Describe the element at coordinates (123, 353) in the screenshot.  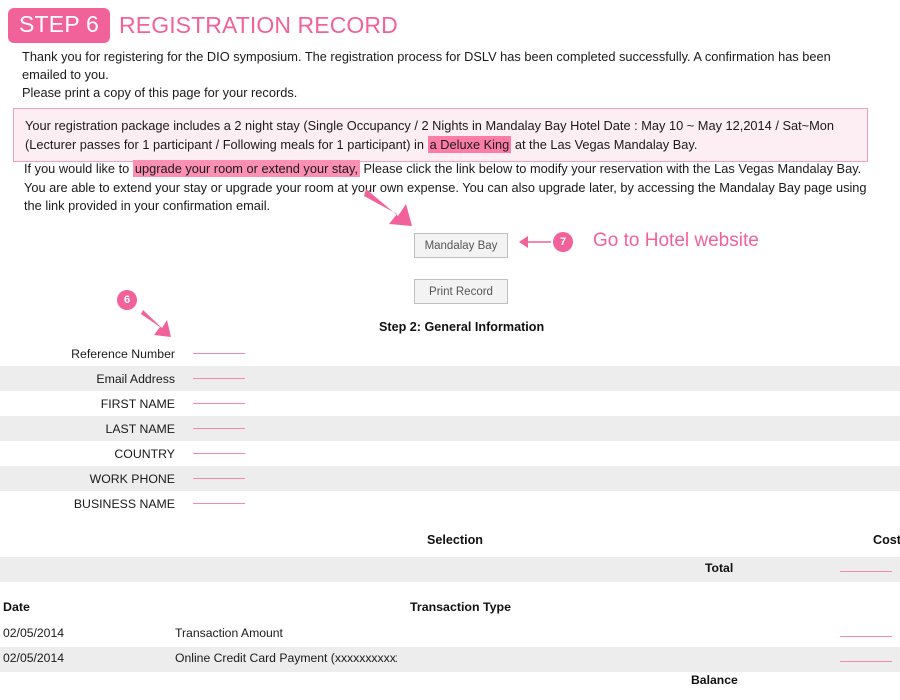
I see `form-row-label: Reference Number` at that location.